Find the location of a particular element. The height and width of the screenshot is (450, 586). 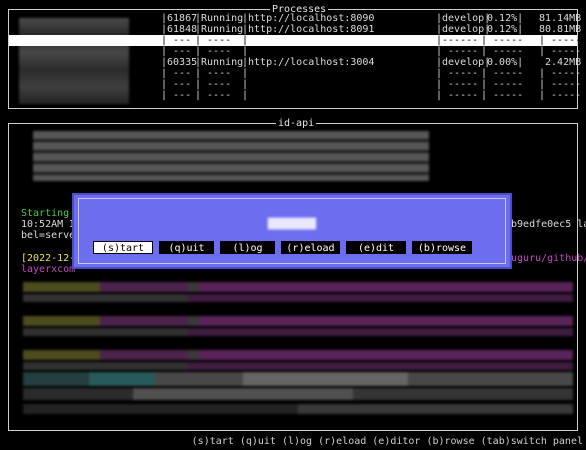

dialog-button-browse: (b)rowse is located at coordinates (442, 247).